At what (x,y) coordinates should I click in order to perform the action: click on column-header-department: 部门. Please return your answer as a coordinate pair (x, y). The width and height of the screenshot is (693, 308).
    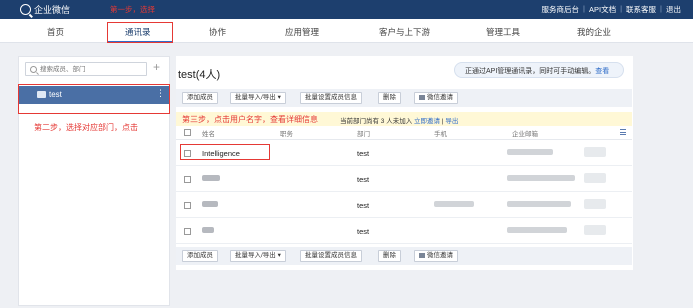
    Looking at the image, I should click on (363, 133).